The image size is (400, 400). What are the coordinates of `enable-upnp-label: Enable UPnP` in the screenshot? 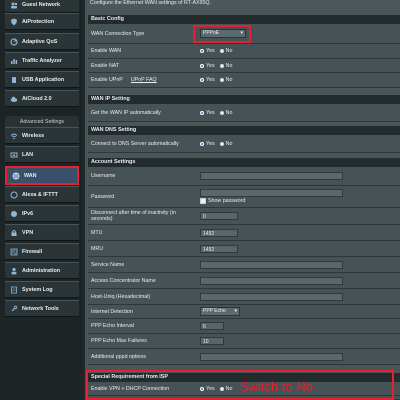 It's located at (107, 80).